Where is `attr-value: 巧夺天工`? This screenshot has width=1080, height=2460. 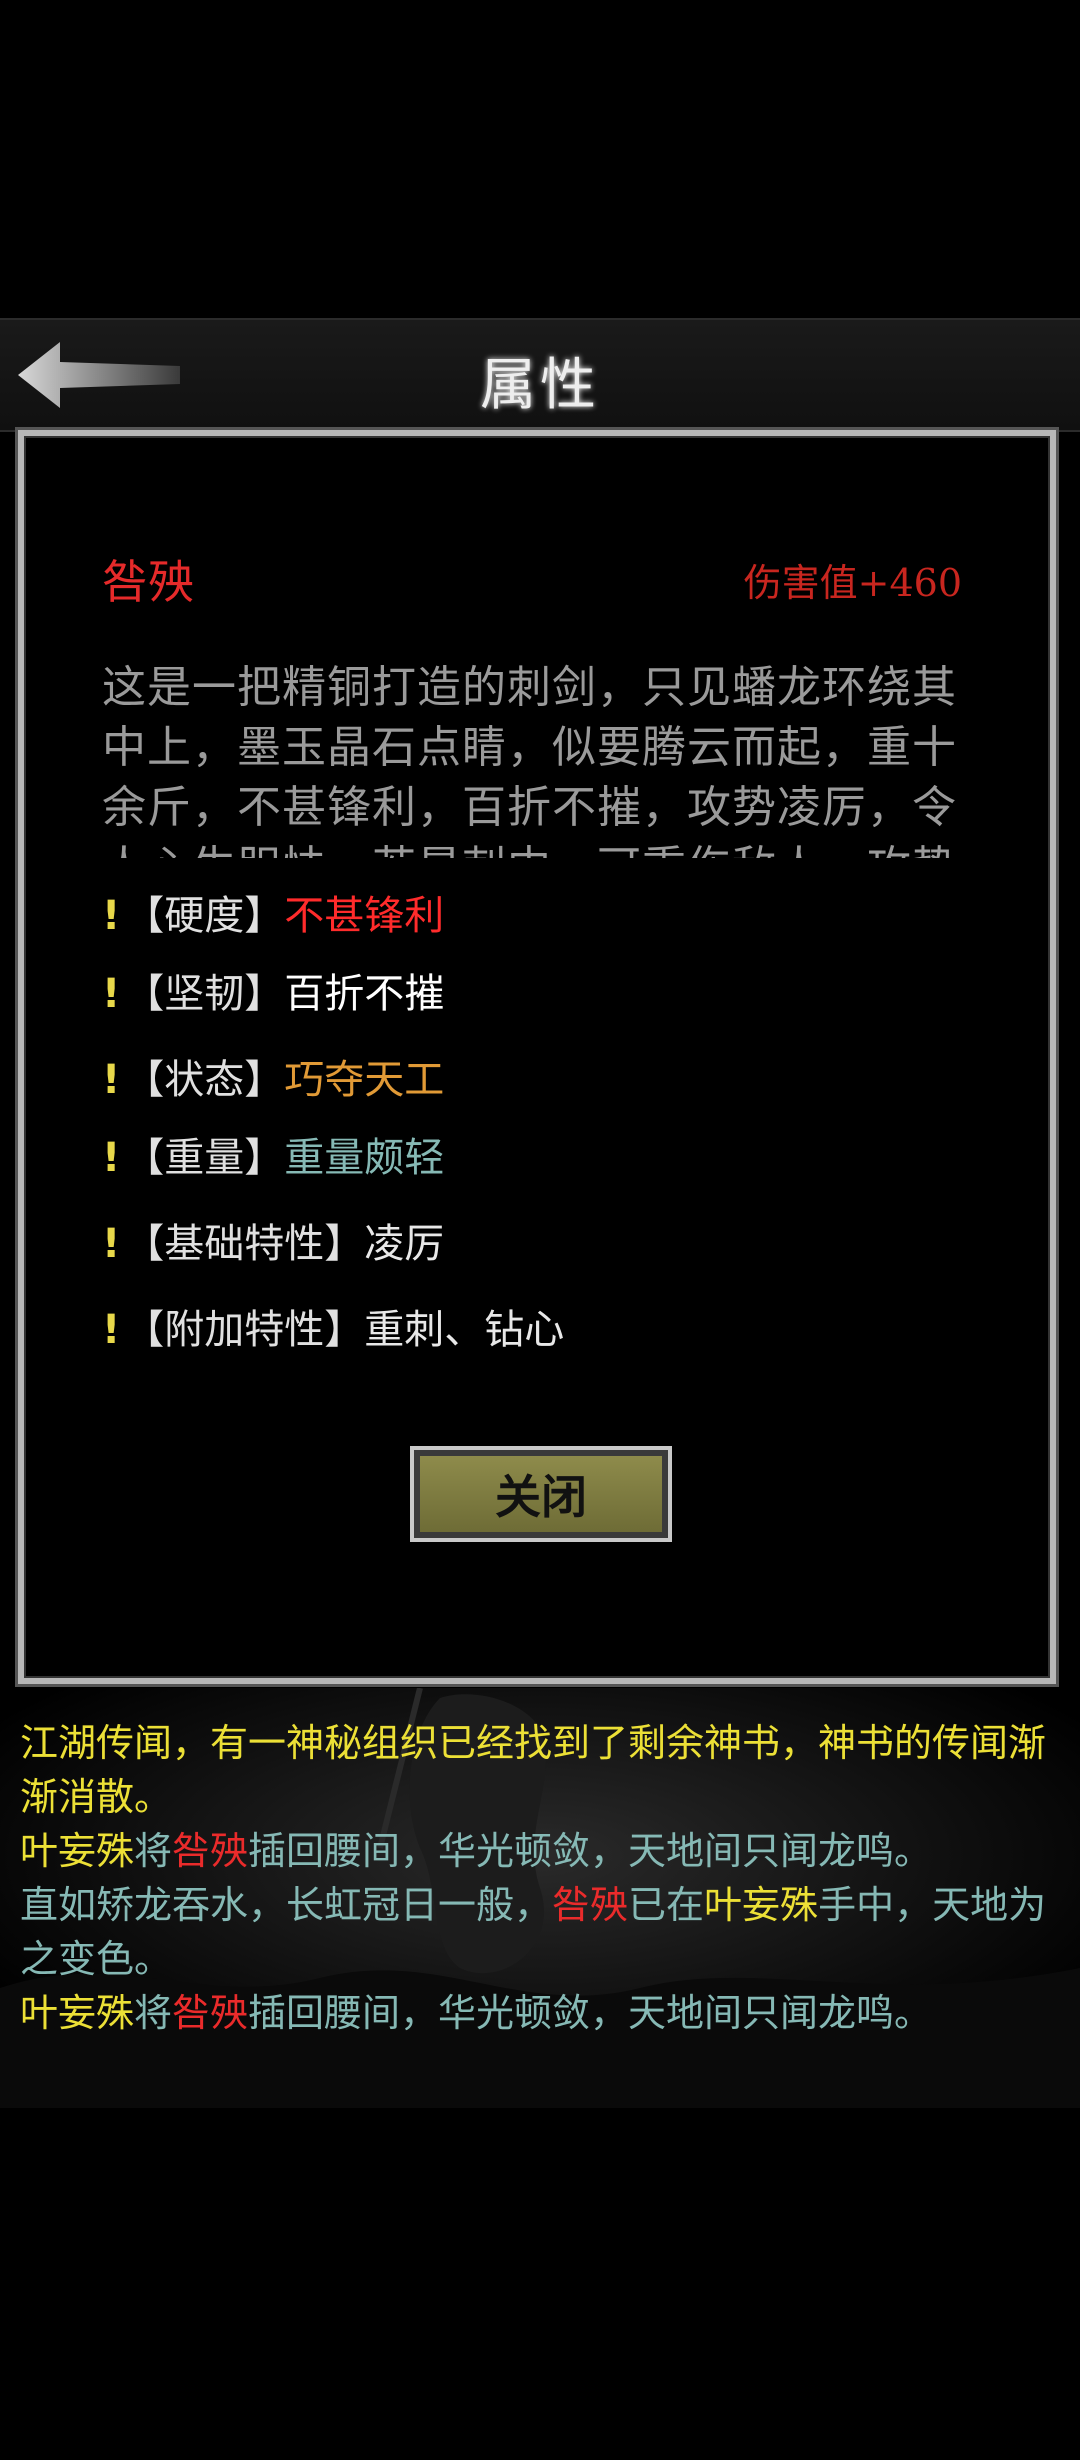
attr-value: 巧夺天工 is located at coordinates (364, 1080).